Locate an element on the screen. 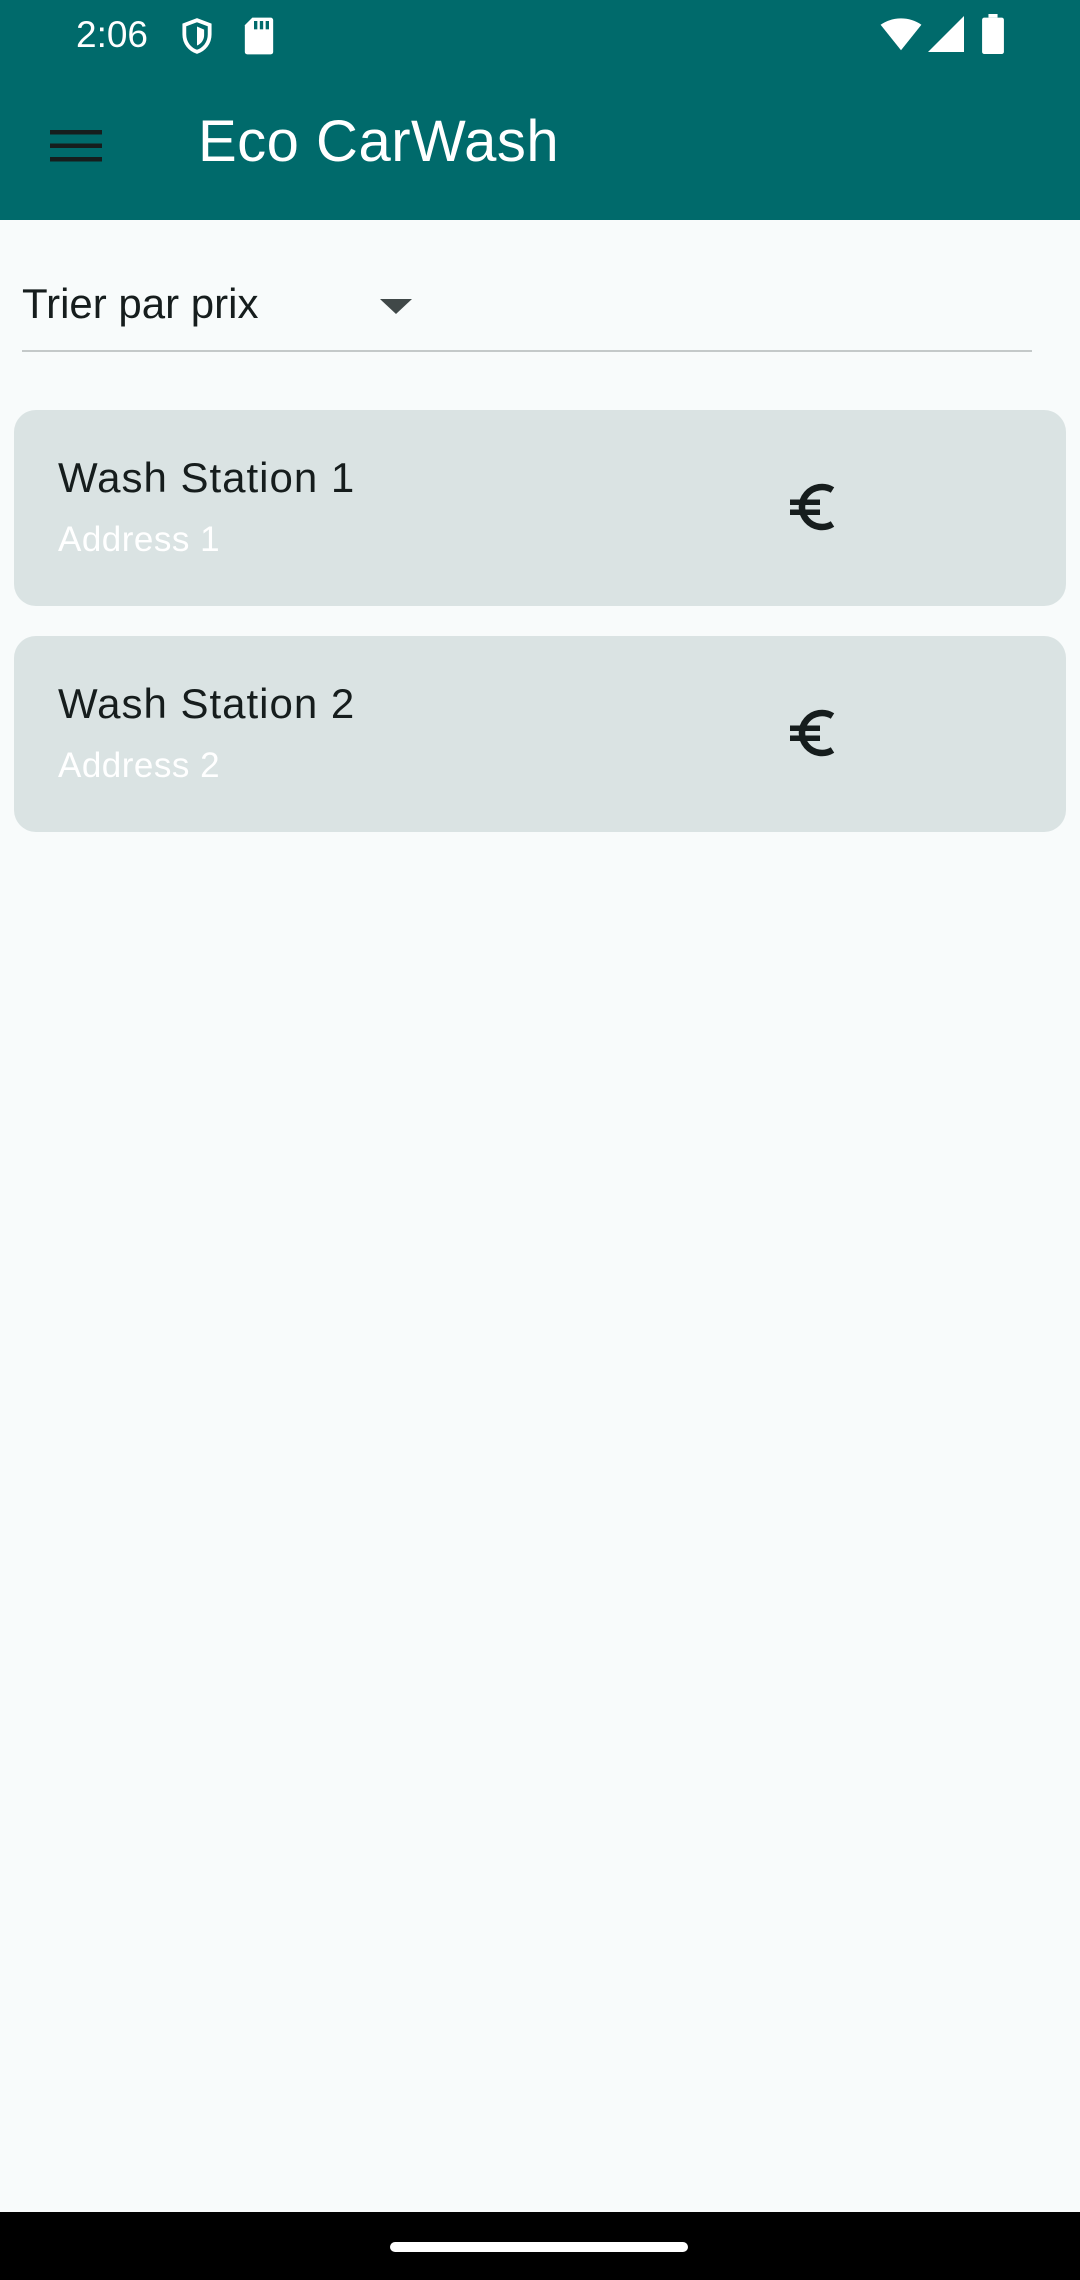  station-card-1: Wash Station 1 Address 1 is located at coordinates (540, 508).